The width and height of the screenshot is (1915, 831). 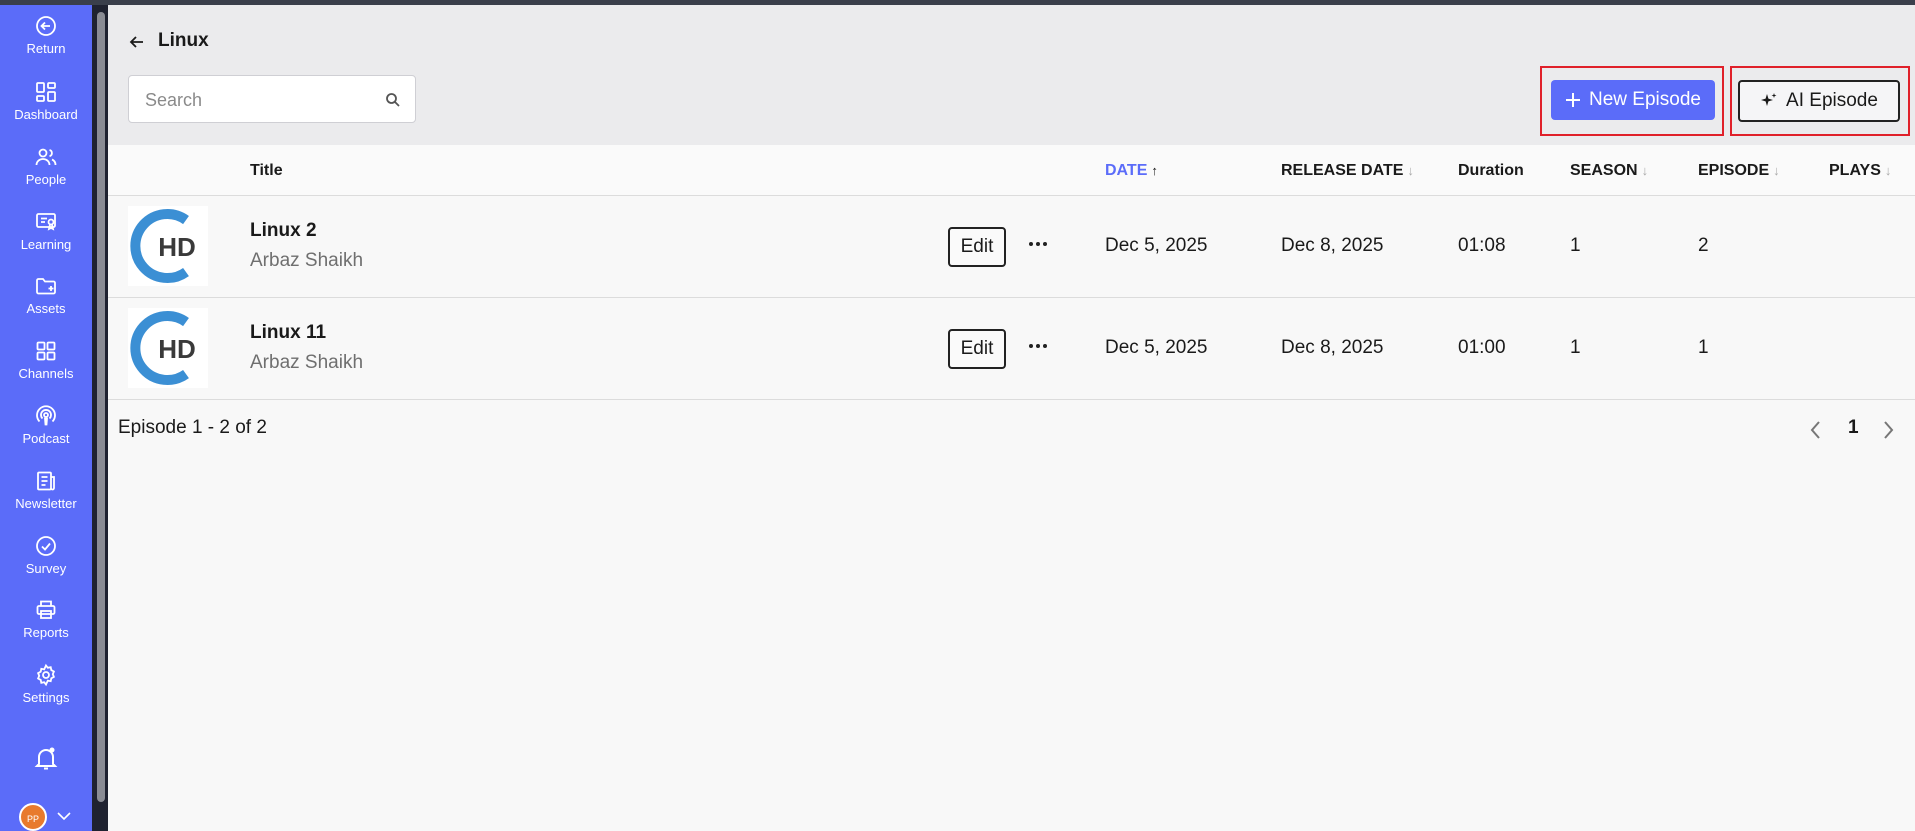 What do you see at coordinates (1703, 347) in the screenshot?
I see `cell-episode: 1` at bounding box center [1703, 347].